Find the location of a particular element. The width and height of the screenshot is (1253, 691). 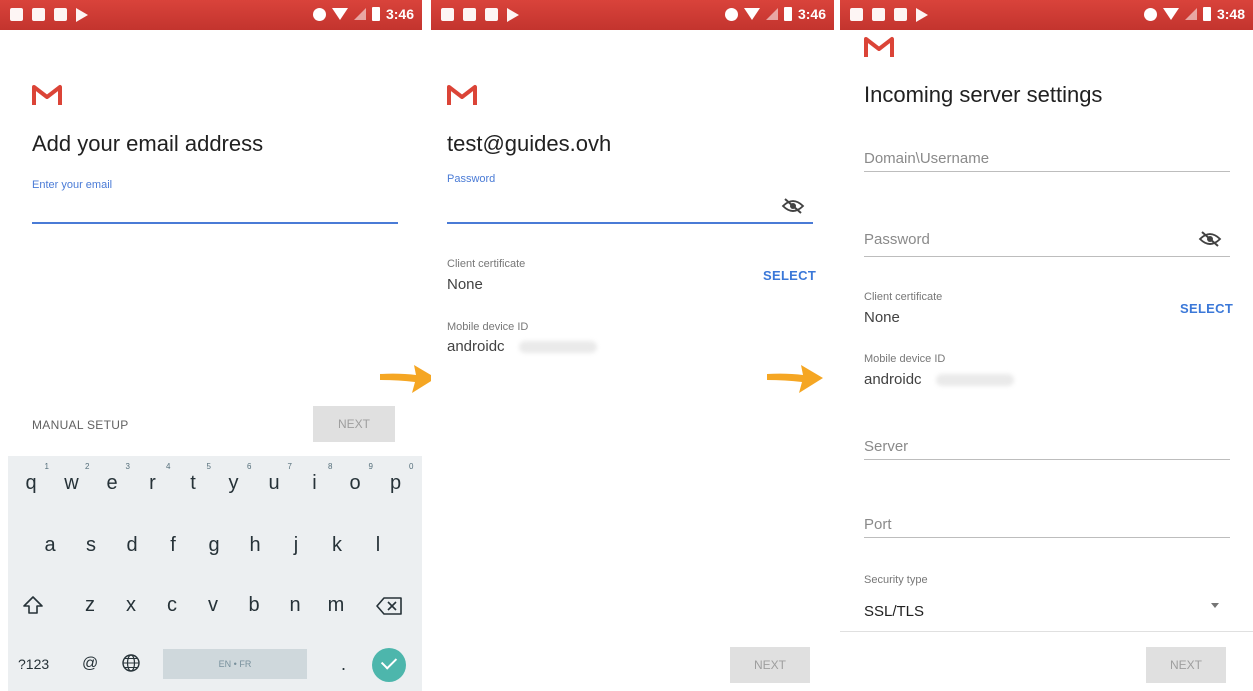

key-g: g is located at coordinates (214, 545).